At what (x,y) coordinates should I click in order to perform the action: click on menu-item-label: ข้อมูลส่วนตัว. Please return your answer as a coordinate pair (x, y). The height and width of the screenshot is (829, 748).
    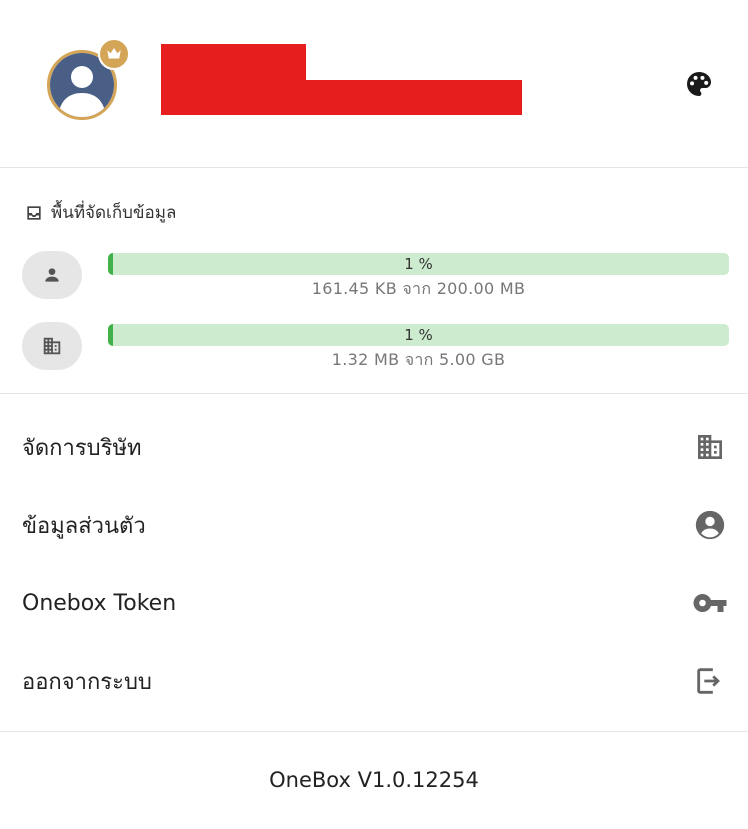
    Looking at the image, I should click on (84, 526).